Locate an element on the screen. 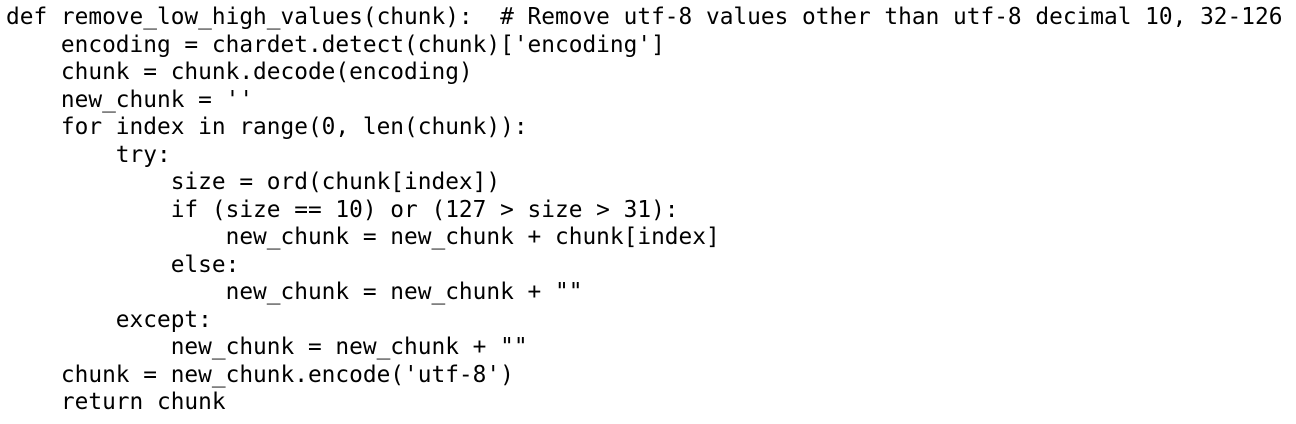  code-line-except: except: is located at coordinates (109, 319).